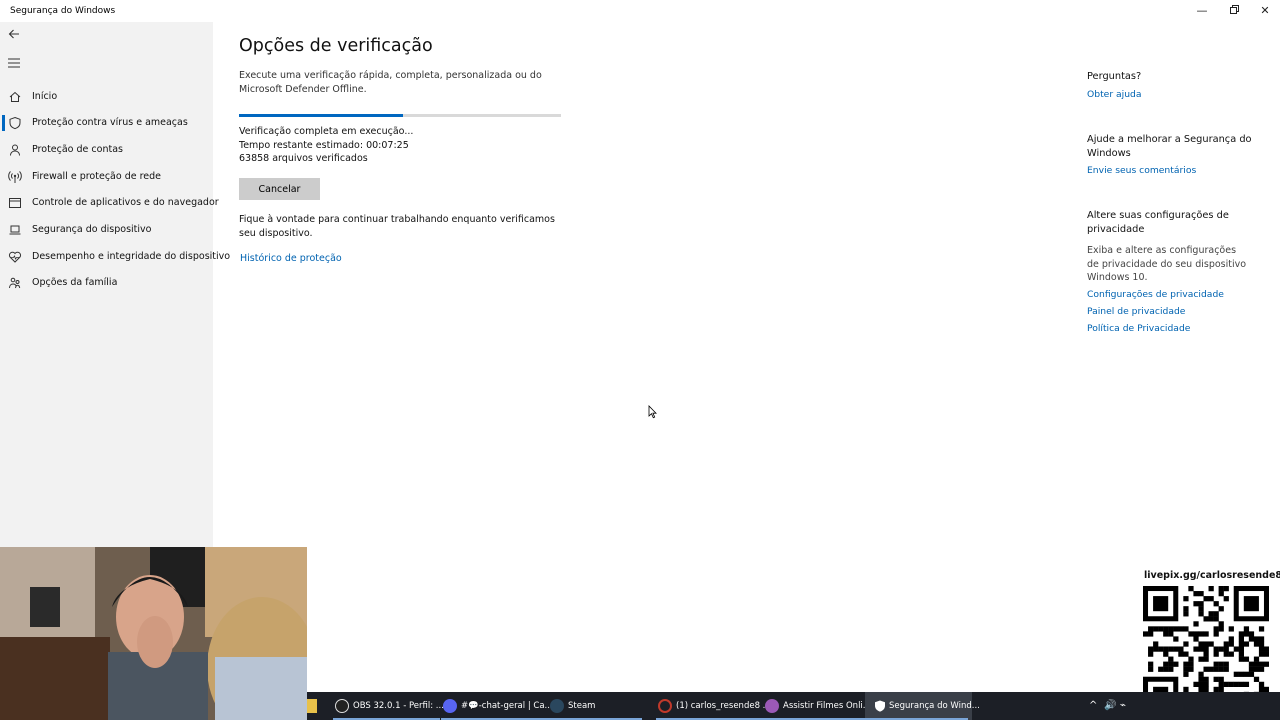  Describe the element at coordinates (125, 202) in the screenshot. I see `nav-item-label: Controle de aplicativos e do navegador` at that location.